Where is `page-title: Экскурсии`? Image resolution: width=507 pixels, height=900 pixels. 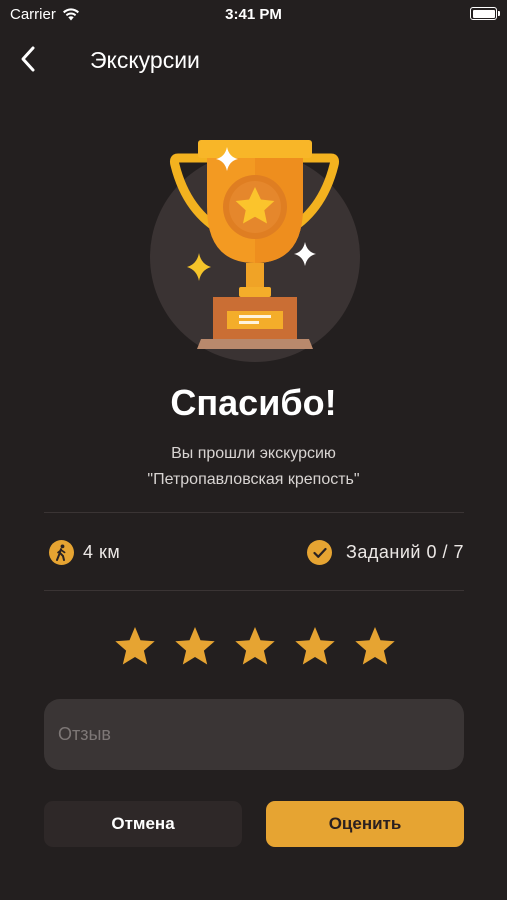
page-title: Экскурсии is located at coordinates (145, 60).